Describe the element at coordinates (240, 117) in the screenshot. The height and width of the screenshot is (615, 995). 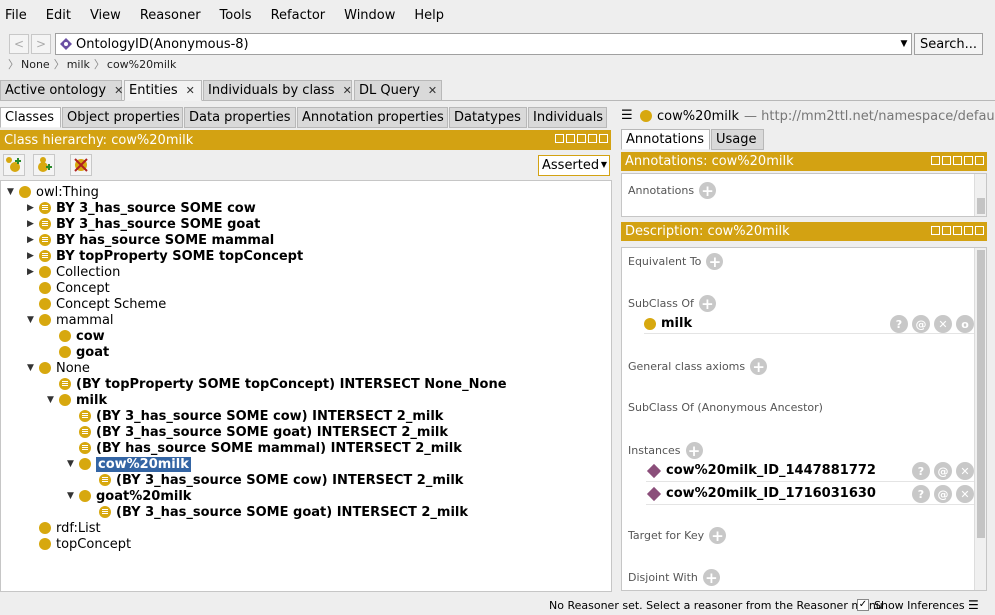
I see `tab-data-properties: Data properties` at that location.